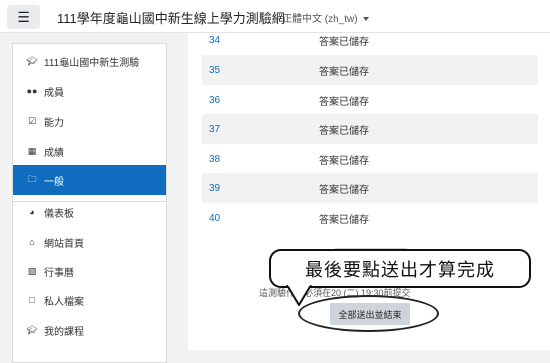 The width and height of the screenshot is (550, 363). Describe the element at coordinates (365, 19) in the screenshot. I see `chevron-down-icon` at that location.